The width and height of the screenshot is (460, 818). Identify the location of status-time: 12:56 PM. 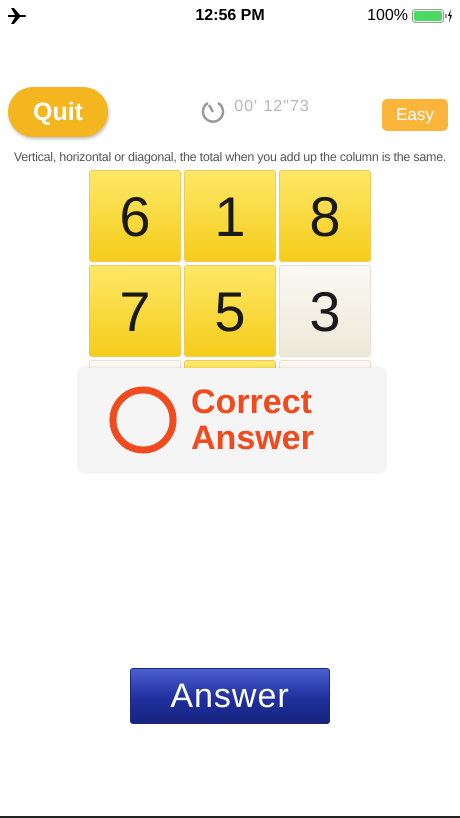
(230, 16).